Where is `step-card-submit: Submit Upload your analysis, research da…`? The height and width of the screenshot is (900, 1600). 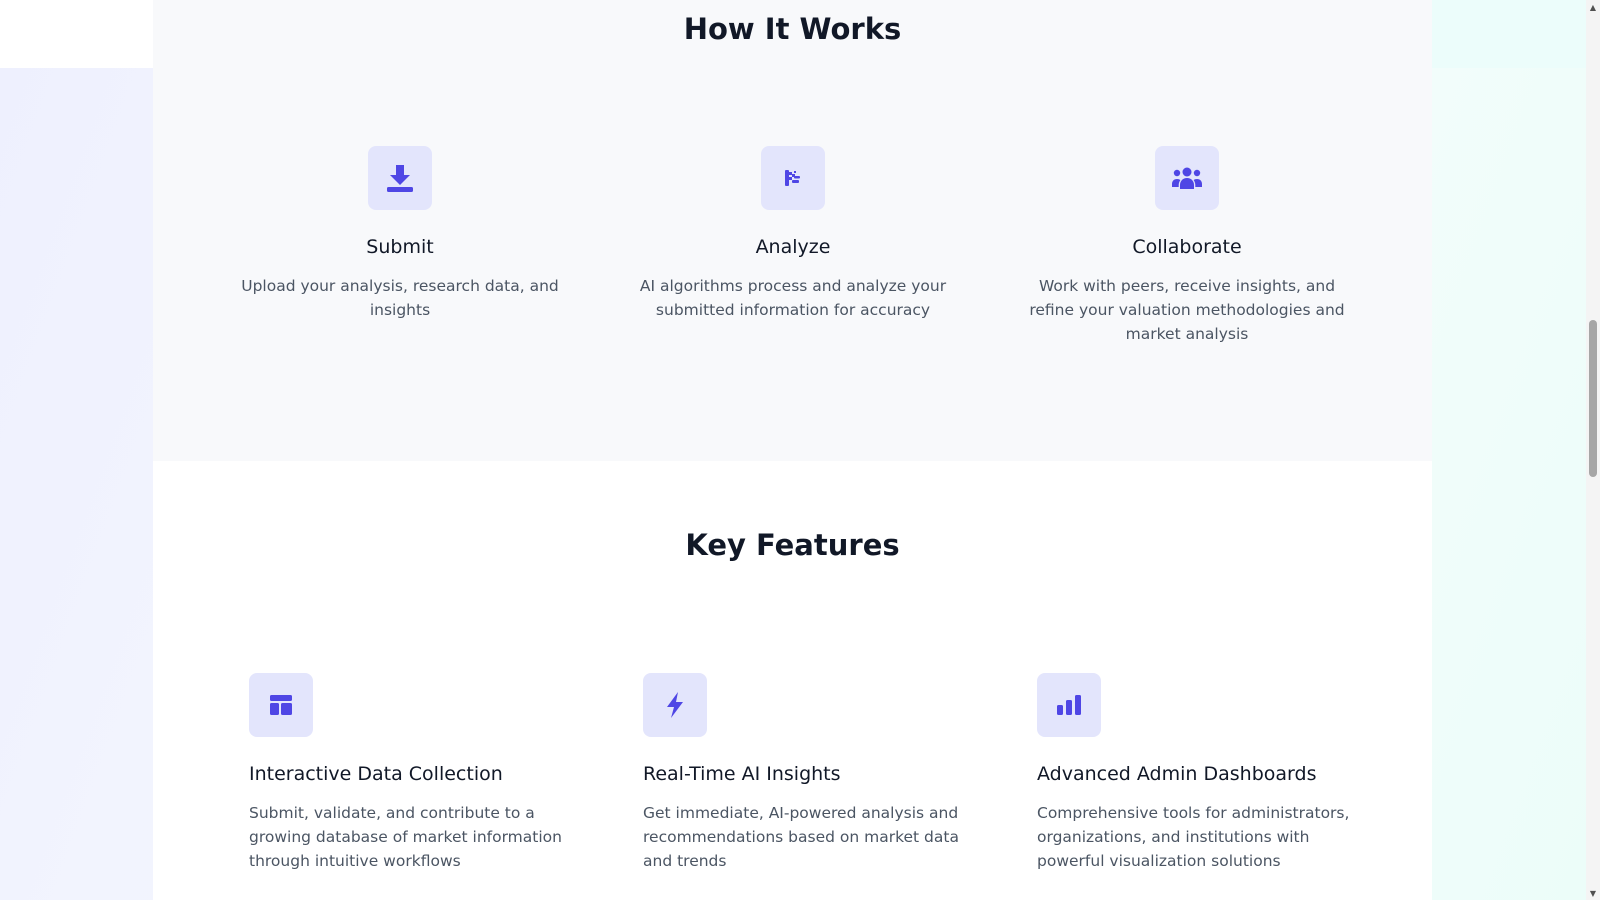
step-card-submit: Submit Upload your analysis, research da… is located at coordinates (400, 234).